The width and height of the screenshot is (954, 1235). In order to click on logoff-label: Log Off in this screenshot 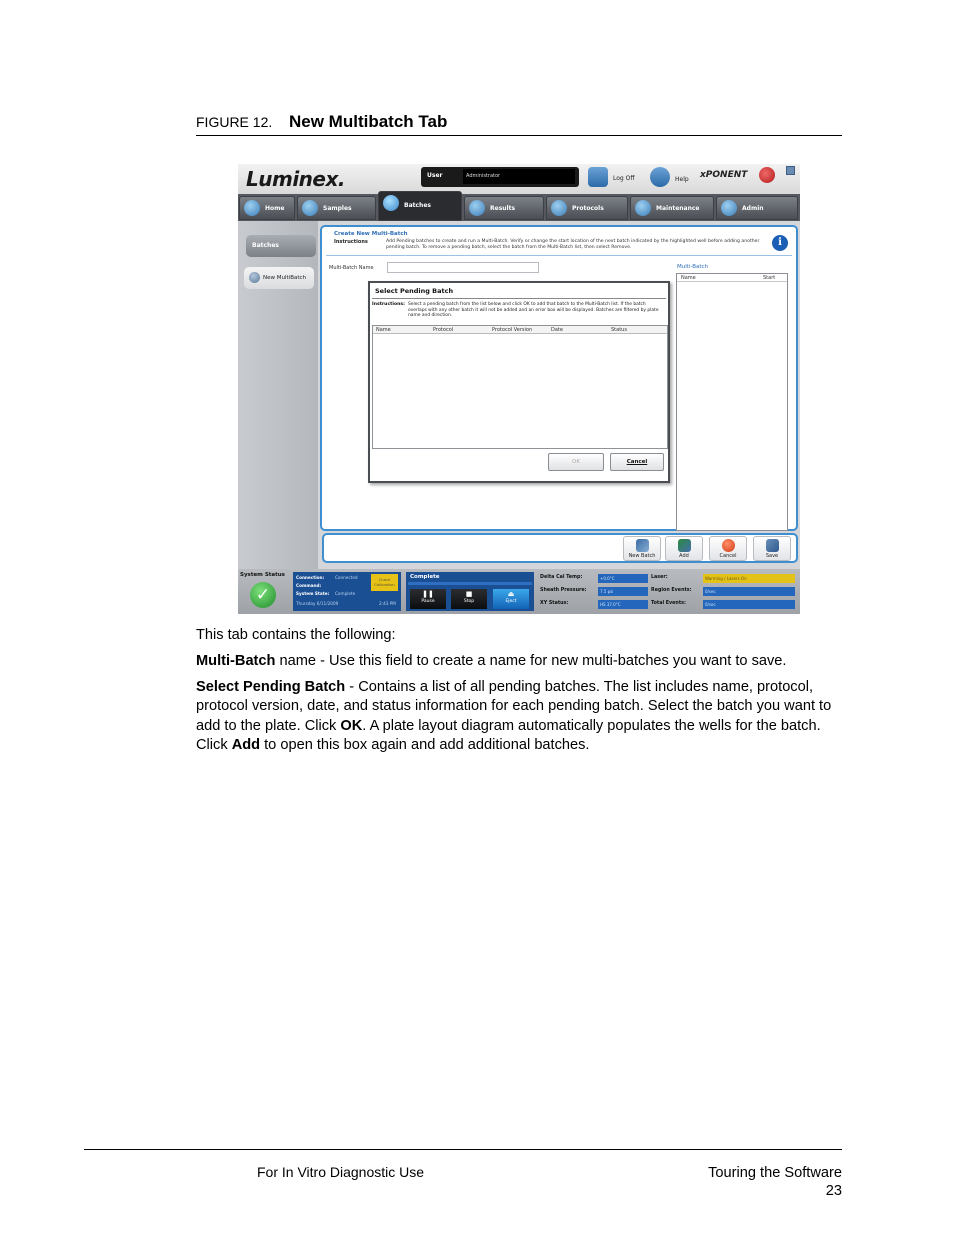, I will do `click(623, 178)`.